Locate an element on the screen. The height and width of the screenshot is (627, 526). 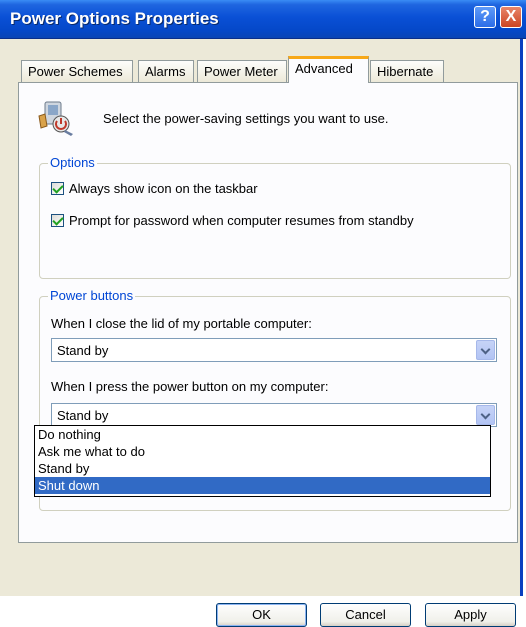
tab-alarms: Alarms is located at coordinates (166, 71).